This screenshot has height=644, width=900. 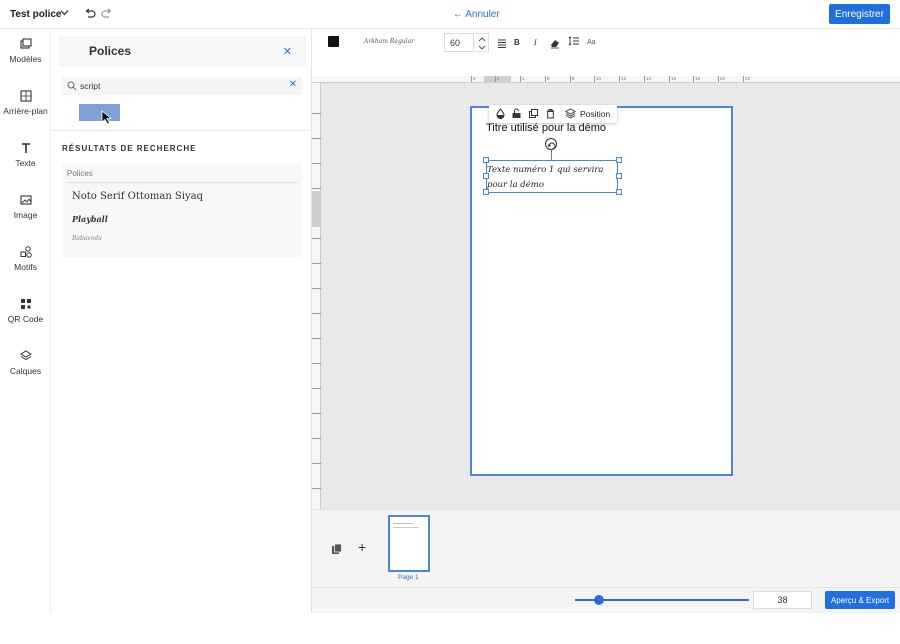 What do you see at coordinates (860, 600) in the screenshot?
I see `preview-export-button: Aperçu & Export` at bounding box center [860, 600].